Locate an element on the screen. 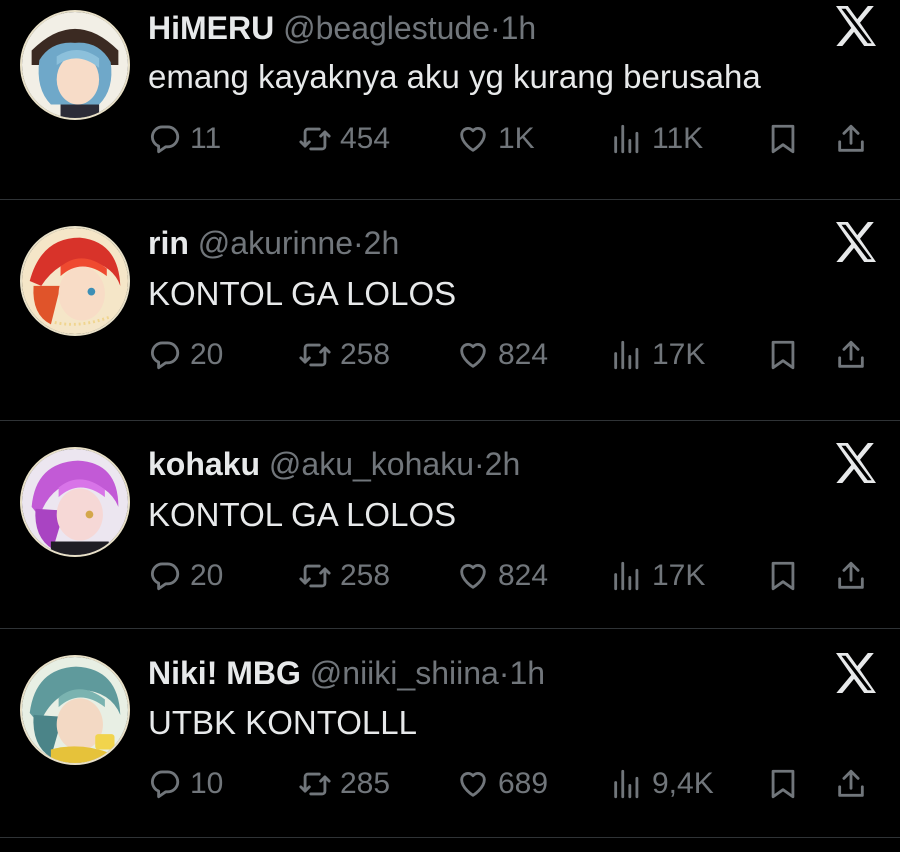  like-count: 689 is located at coordinates (523, 783).